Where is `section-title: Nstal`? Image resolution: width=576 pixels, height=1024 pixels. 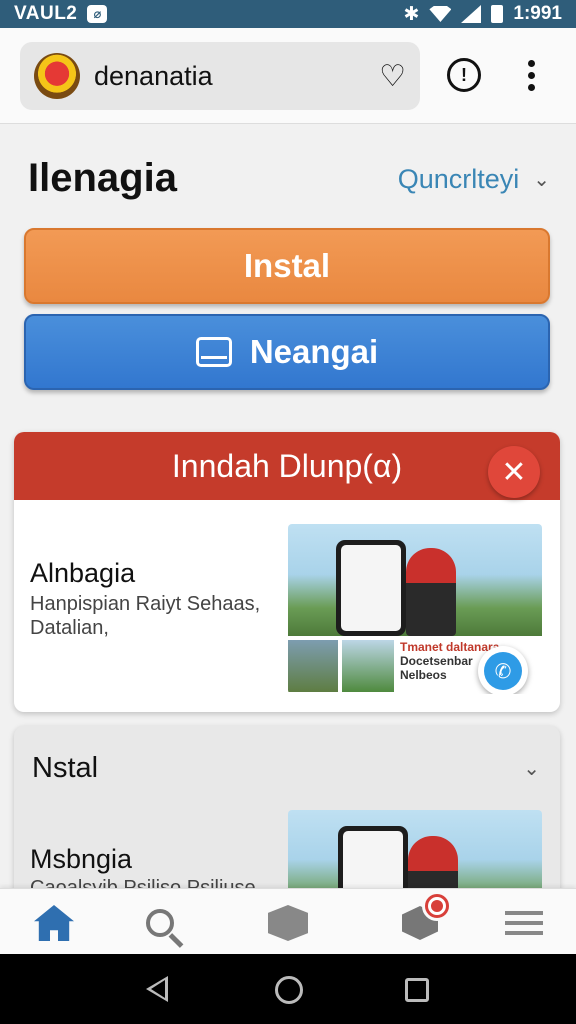
section-title: Nstal is located at coordinates (65, 768).